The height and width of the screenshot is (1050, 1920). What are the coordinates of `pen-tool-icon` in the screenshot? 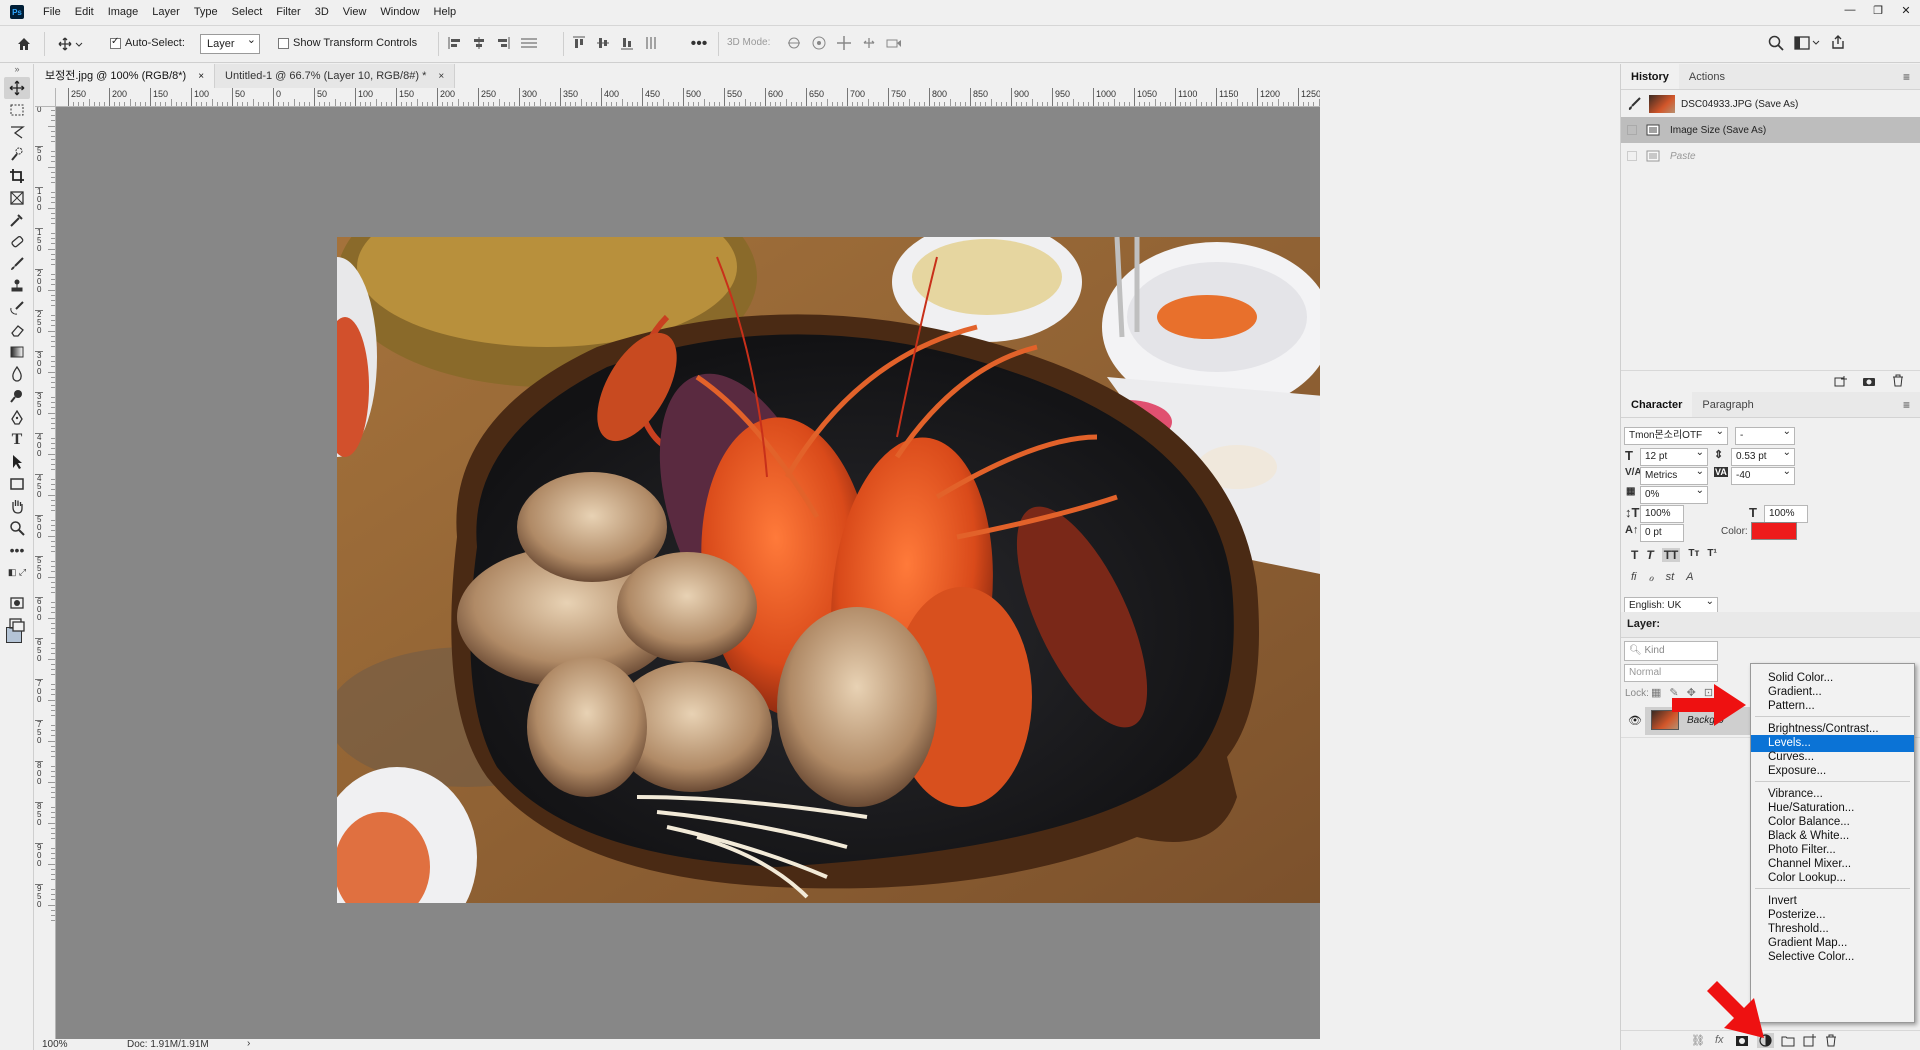 It's located at (17, 418).